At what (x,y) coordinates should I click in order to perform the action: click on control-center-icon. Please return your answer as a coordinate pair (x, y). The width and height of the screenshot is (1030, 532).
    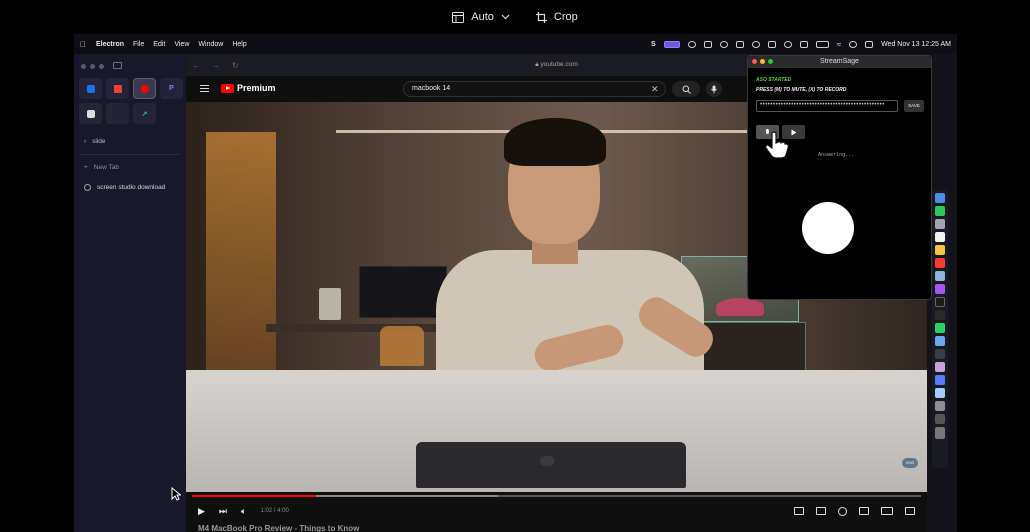
    Looking at the image, I should click on (869, 44).